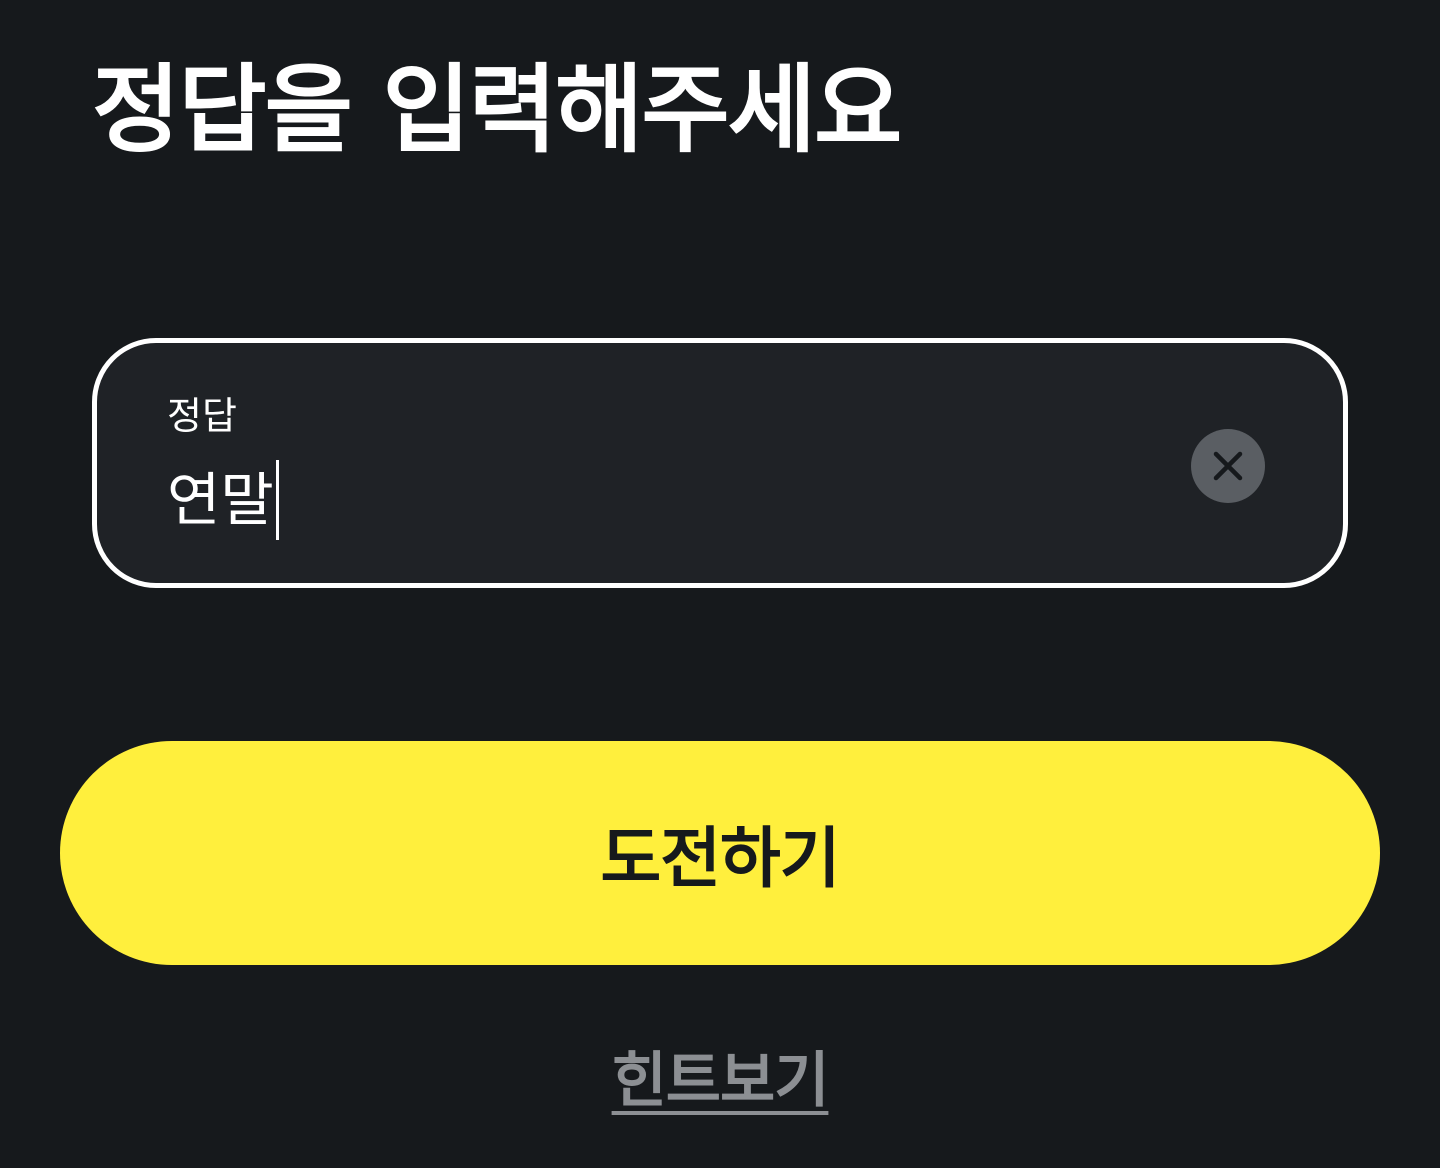 Image resolution: width=1440 pixels, height=1168 pixels. I want to click on hint-link-container: 힌트보기, so click(720, 1075).